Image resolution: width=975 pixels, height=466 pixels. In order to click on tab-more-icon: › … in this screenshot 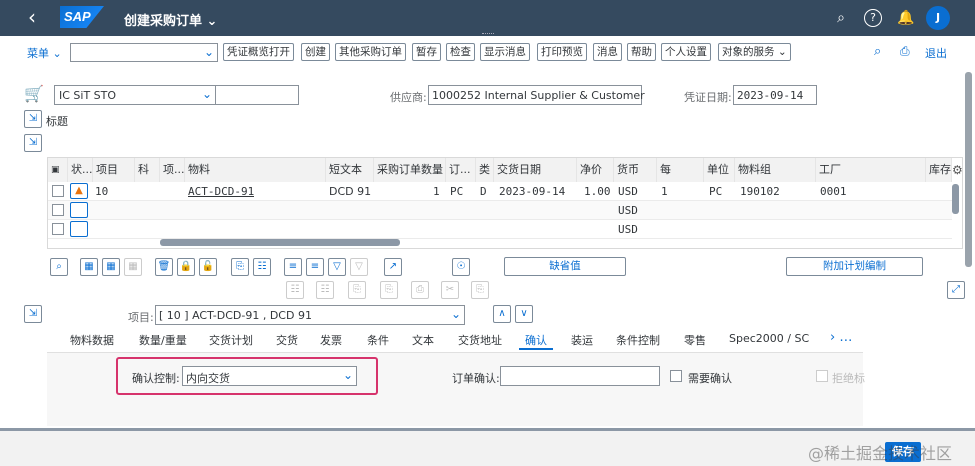, I will do `click(841, 337)`.